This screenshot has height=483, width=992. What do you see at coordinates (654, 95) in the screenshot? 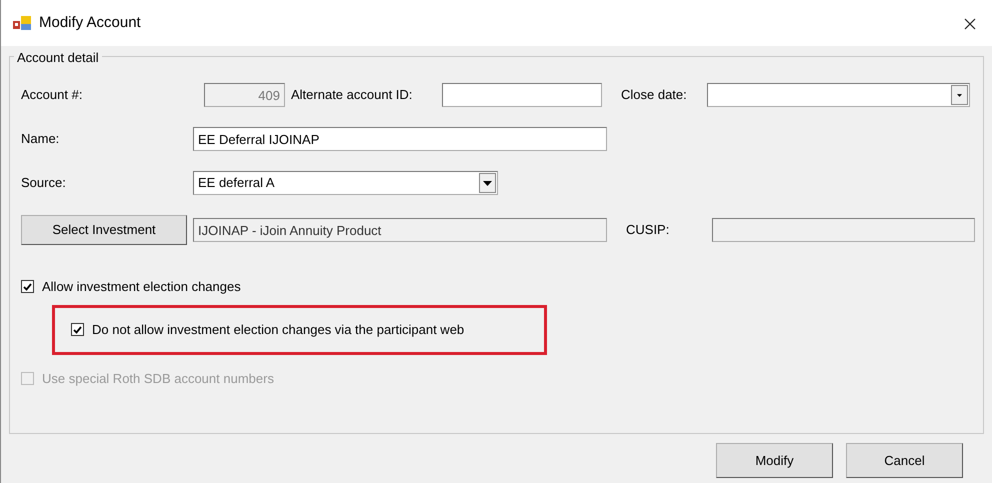
I see `field-label: Close date:` at bounding box center [654, 95].